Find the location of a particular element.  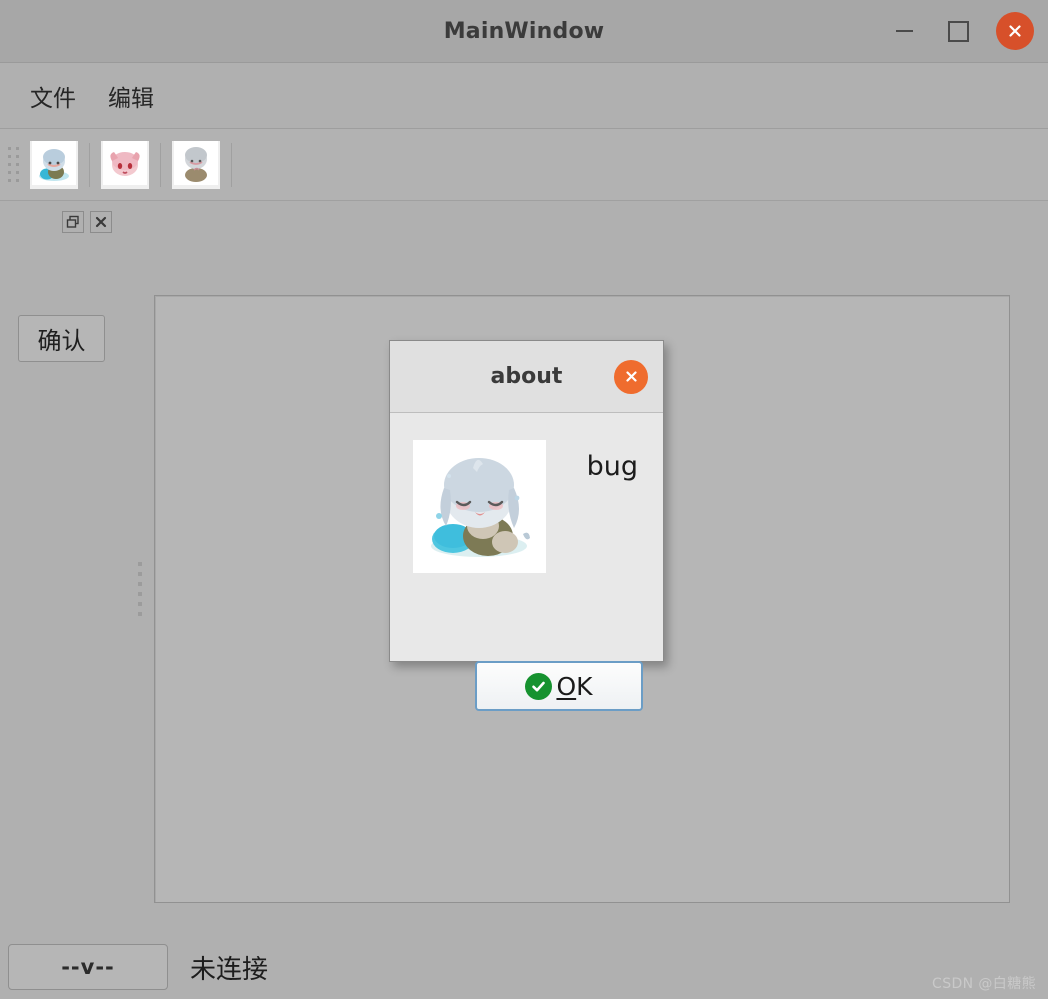

splitter-dots-icon is located at coordinates (140, 589).